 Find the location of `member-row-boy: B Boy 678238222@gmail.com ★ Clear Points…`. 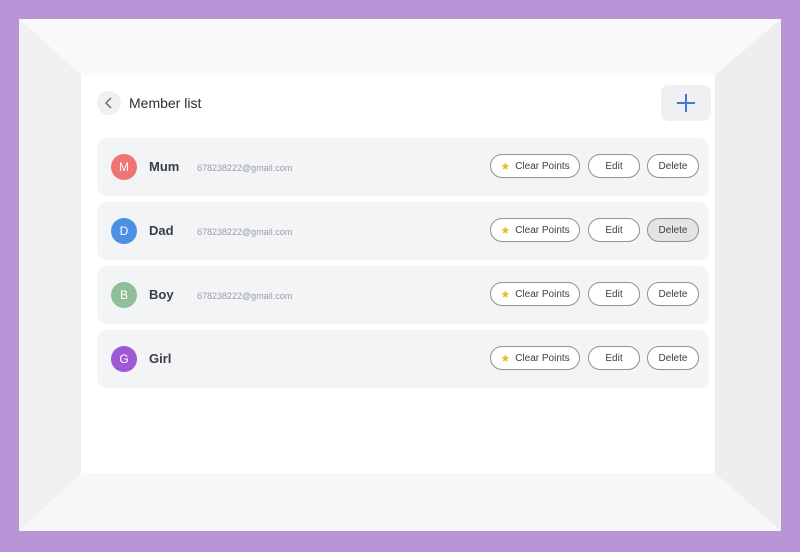

member-row-boy: B Boy 678238222@gmail.com ★ Clear Points… is located at coordinates (403, 295).